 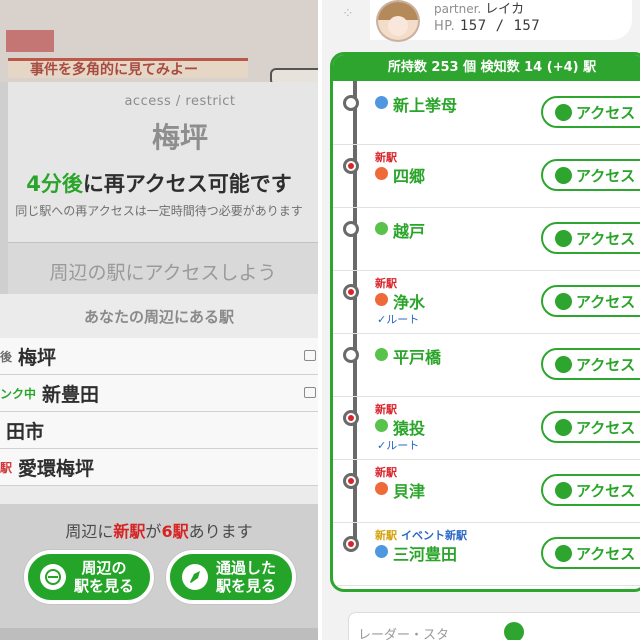 What do you see at coordinates (417, 357) in the screenshot?
I see `station-name: 平戸橋` at bounding box center [417, 357].